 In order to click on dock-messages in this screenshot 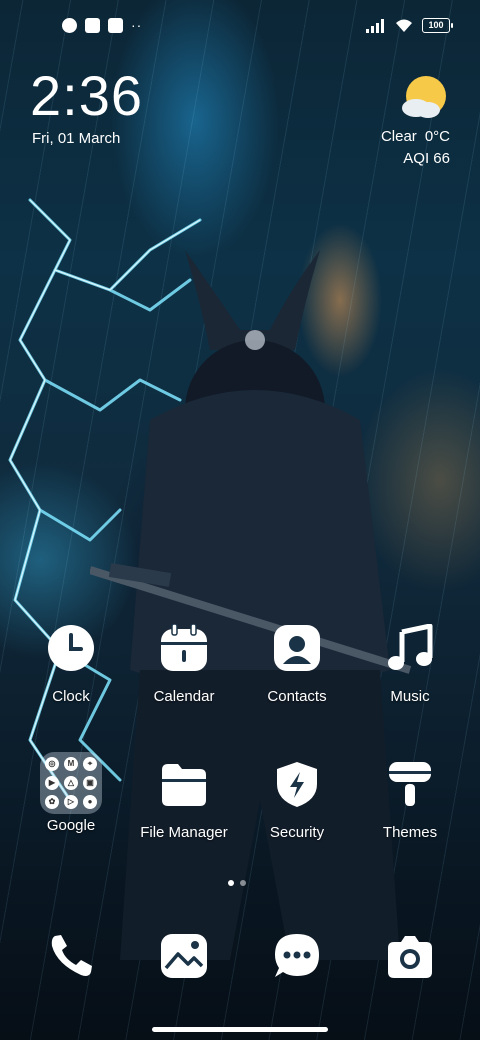, I will do `click(297, 956)`.